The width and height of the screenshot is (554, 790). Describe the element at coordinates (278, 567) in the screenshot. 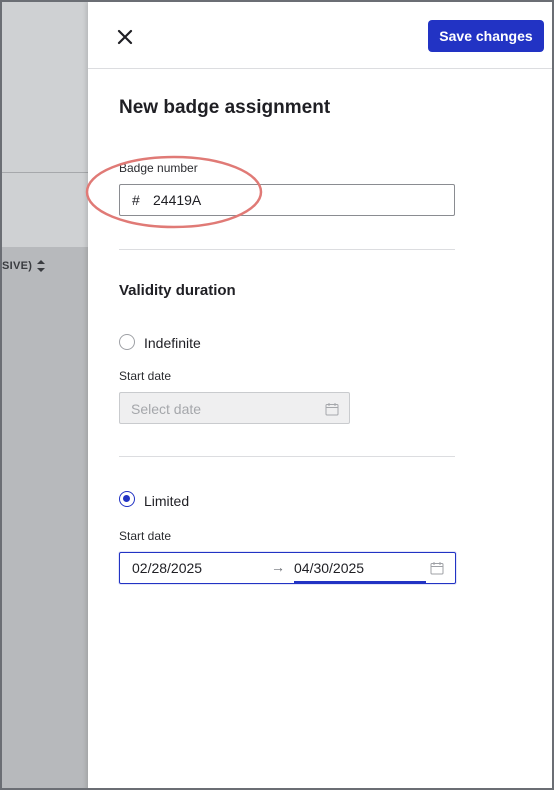

I see `range-arrow-icon: →` at that location.